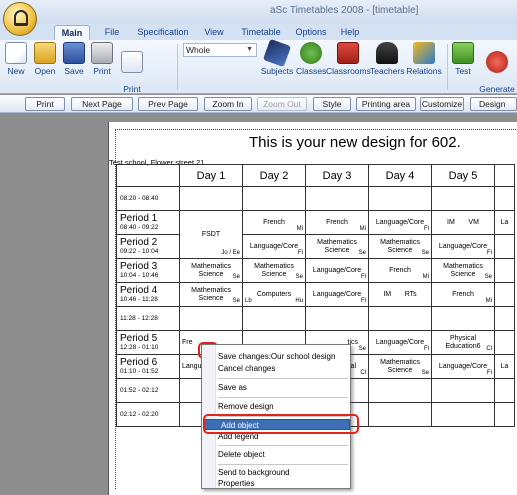  Describe the element at coordinates (311, 59) in the screenshot. I see `classes-button: Classes` at that location.